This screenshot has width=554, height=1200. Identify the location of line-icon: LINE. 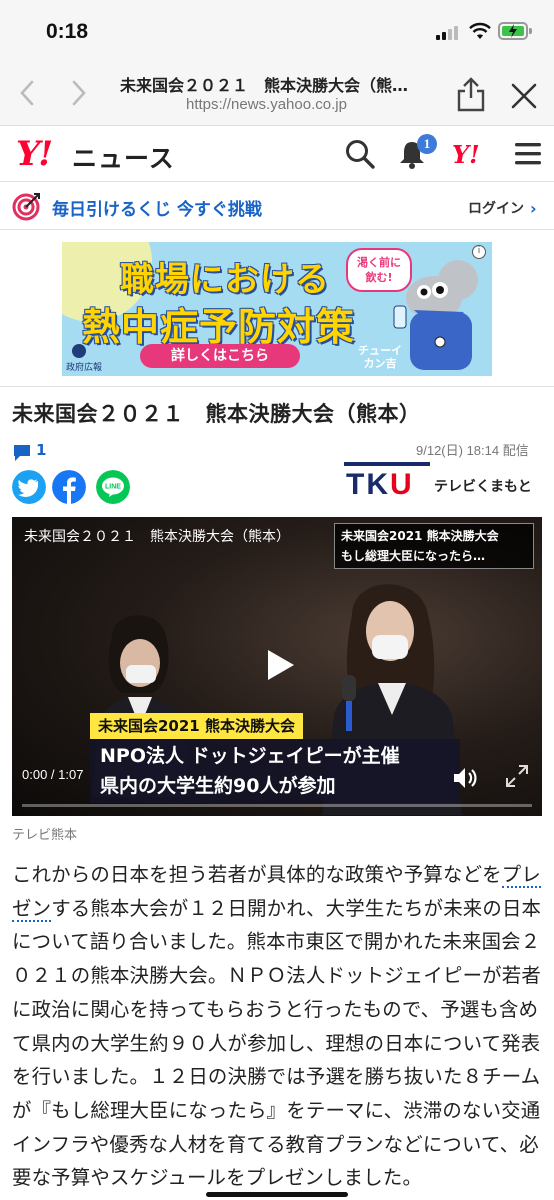
(113, 487).